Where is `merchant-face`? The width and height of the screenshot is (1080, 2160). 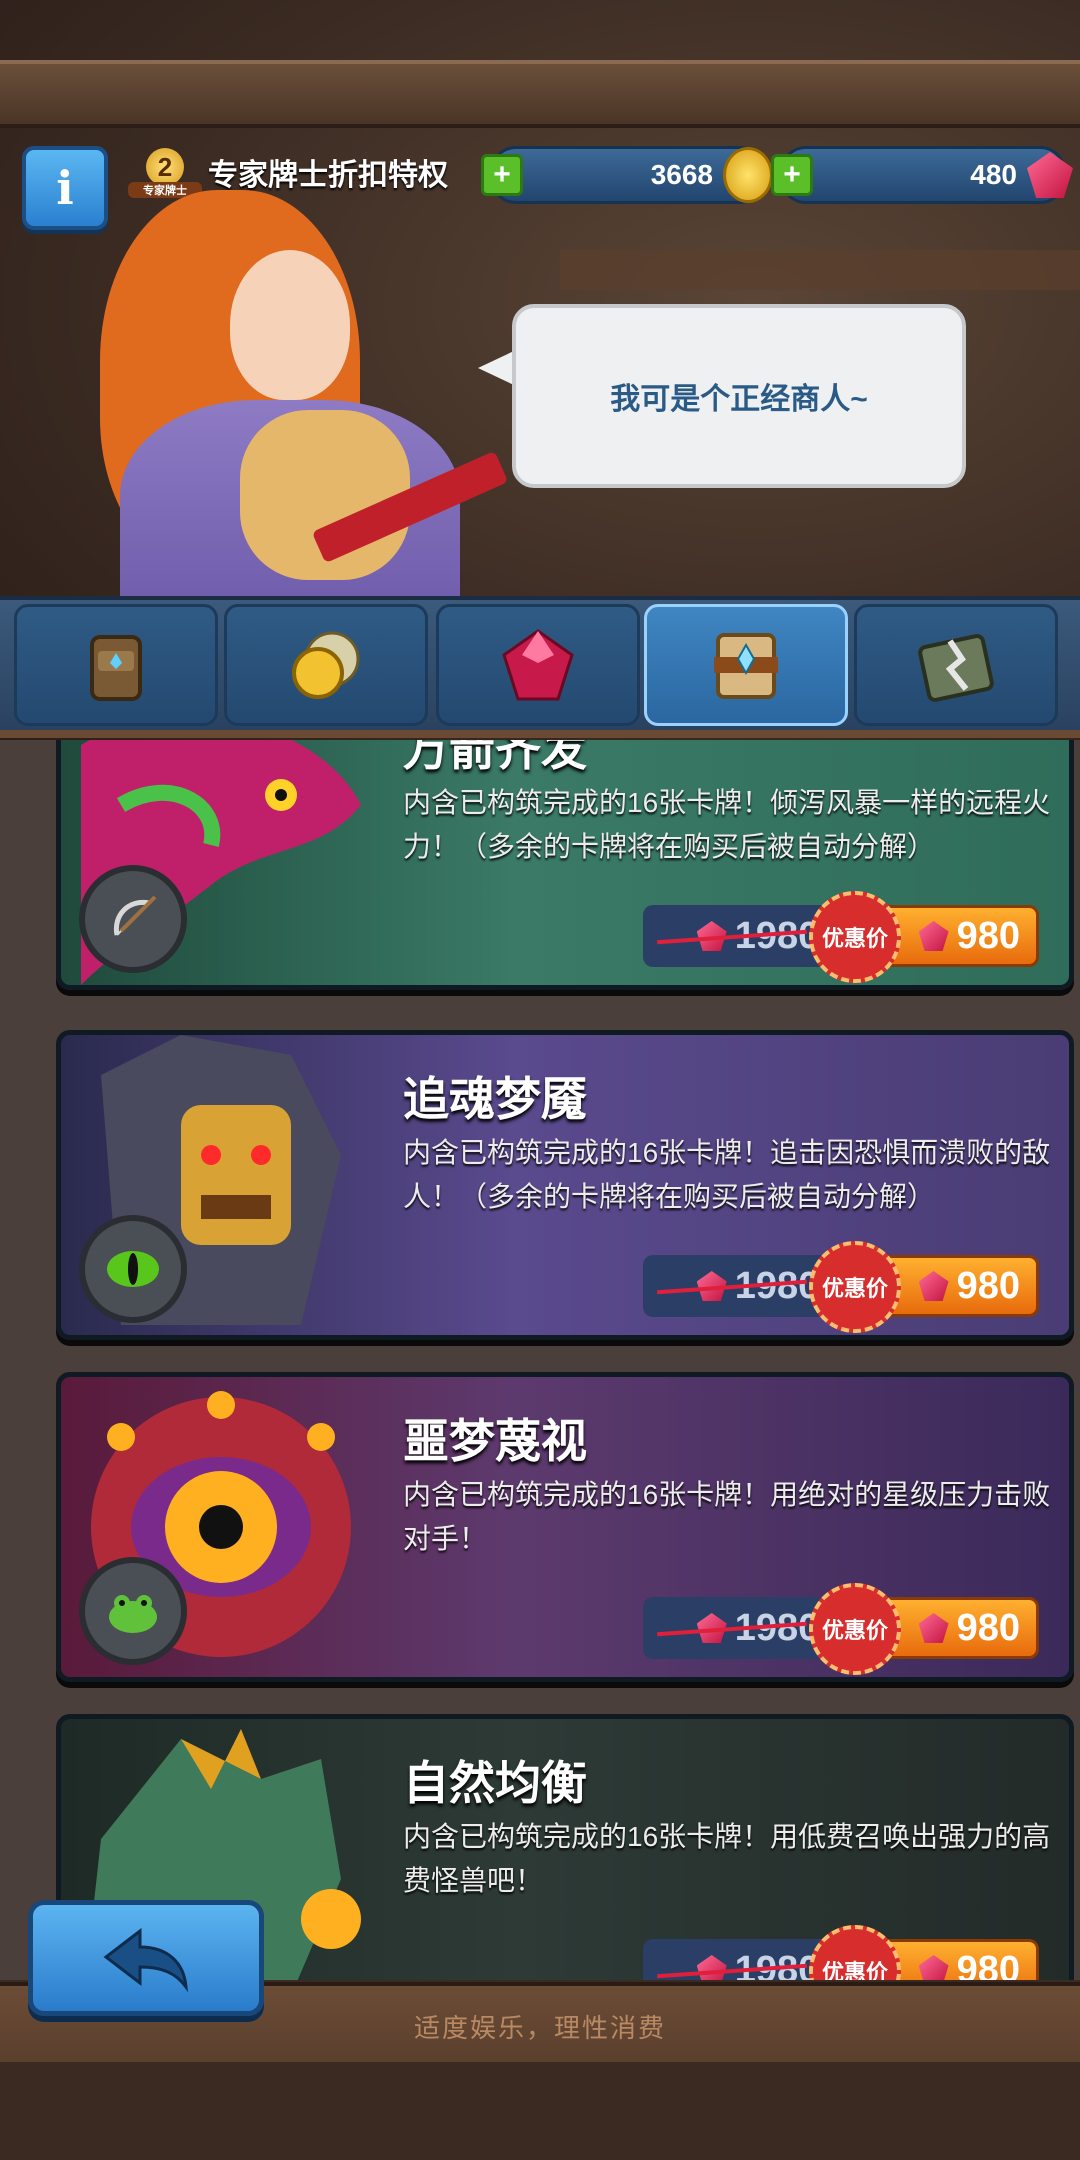
merchant-face is located at coordinates (290, 325).